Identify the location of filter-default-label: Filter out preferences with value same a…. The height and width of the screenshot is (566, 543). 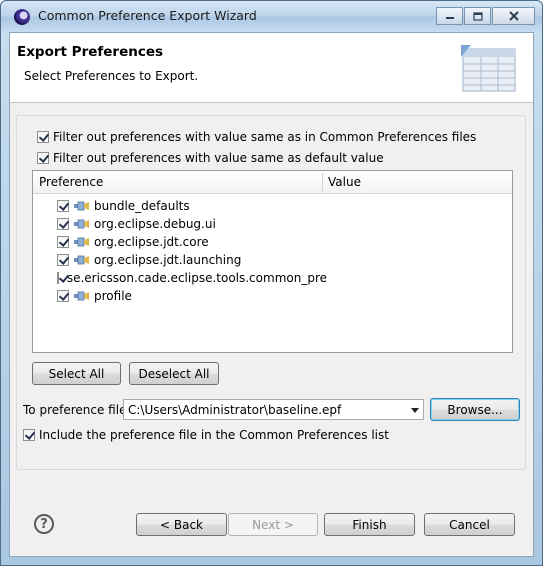
(218, 158).